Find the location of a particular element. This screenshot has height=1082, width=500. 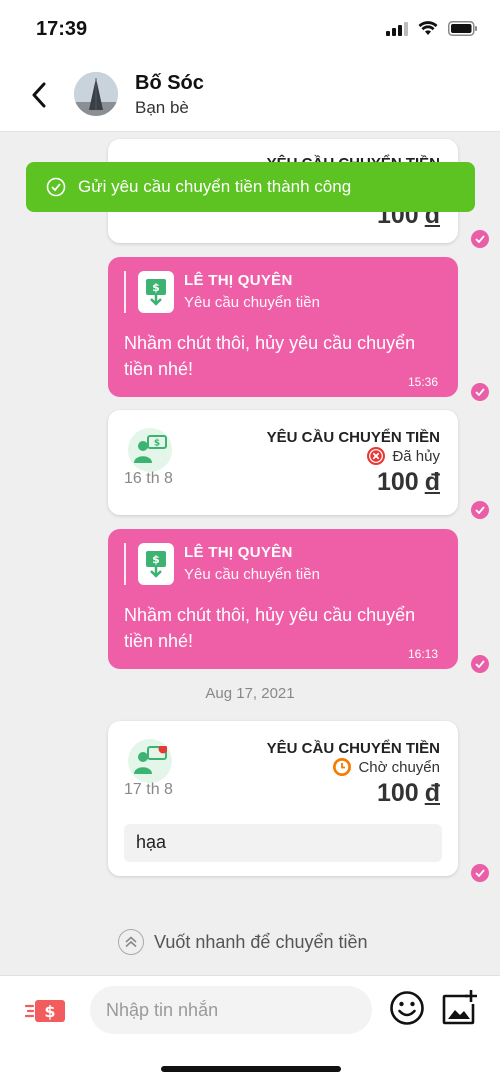

clock-icon is located at coordinates (342, 767).